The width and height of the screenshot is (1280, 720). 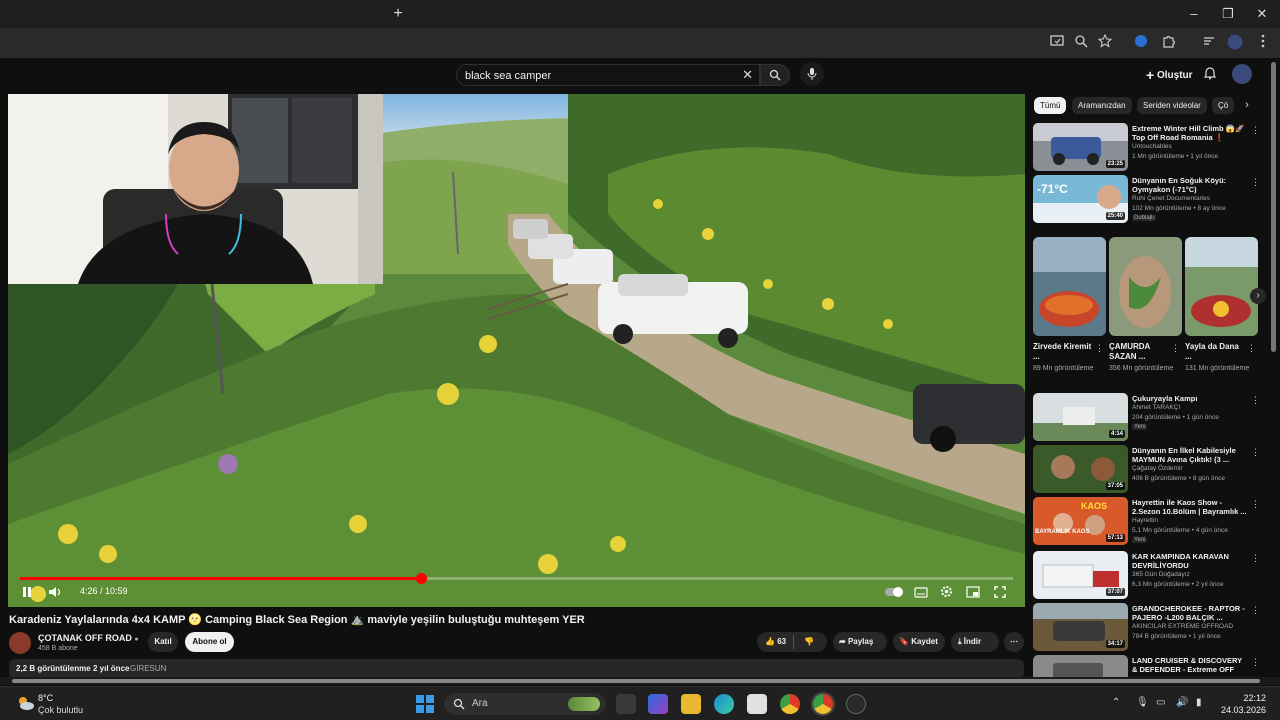 What do you see at coordinates (1080, 627) in the screenshot?
I see `rec-thumbnail: 34:17` at bounding box center [1080, 627].